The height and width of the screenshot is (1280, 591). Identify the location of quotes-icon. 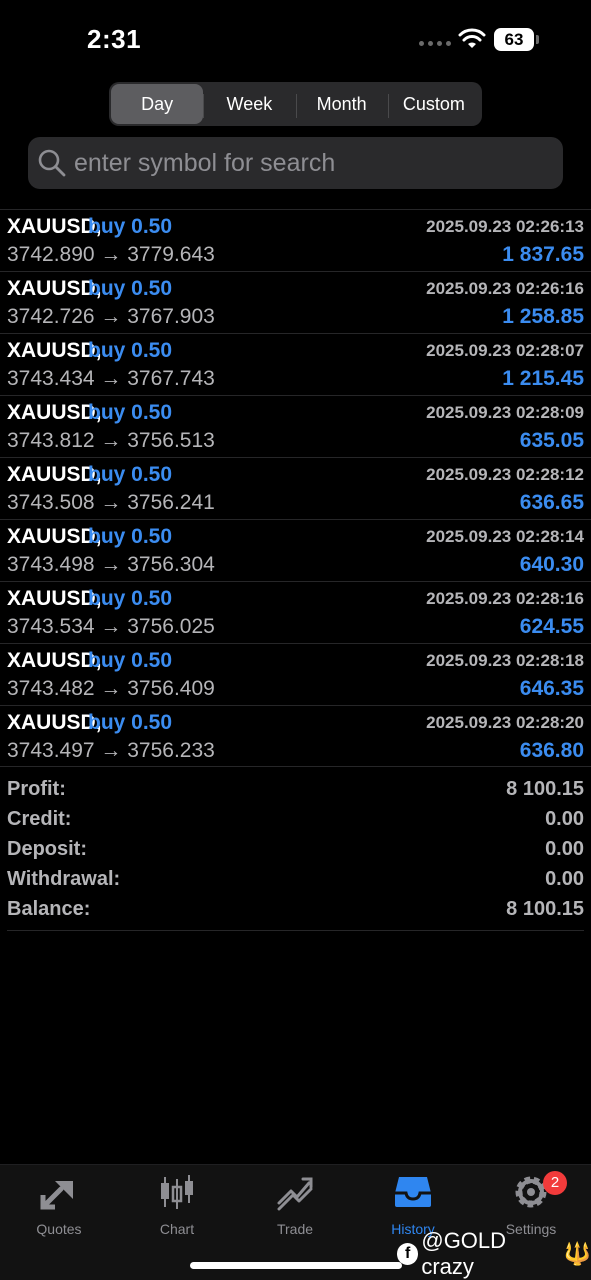
(56, 1195).